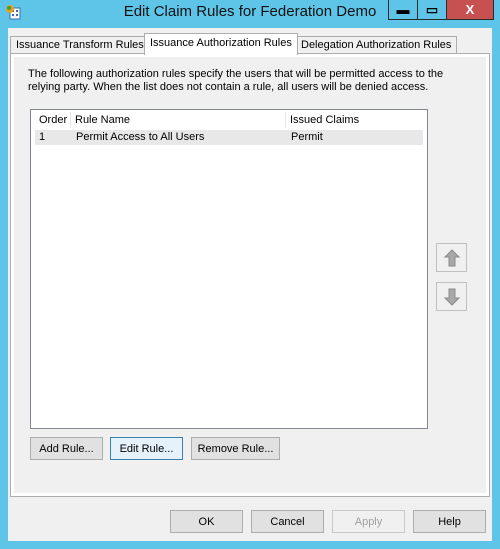 The height and width of the screenshot is (549, 500). What do you see at coordinates (42, 137) in the screenshot?
I see `cell-order: 1` at bounding box center [42, 137].